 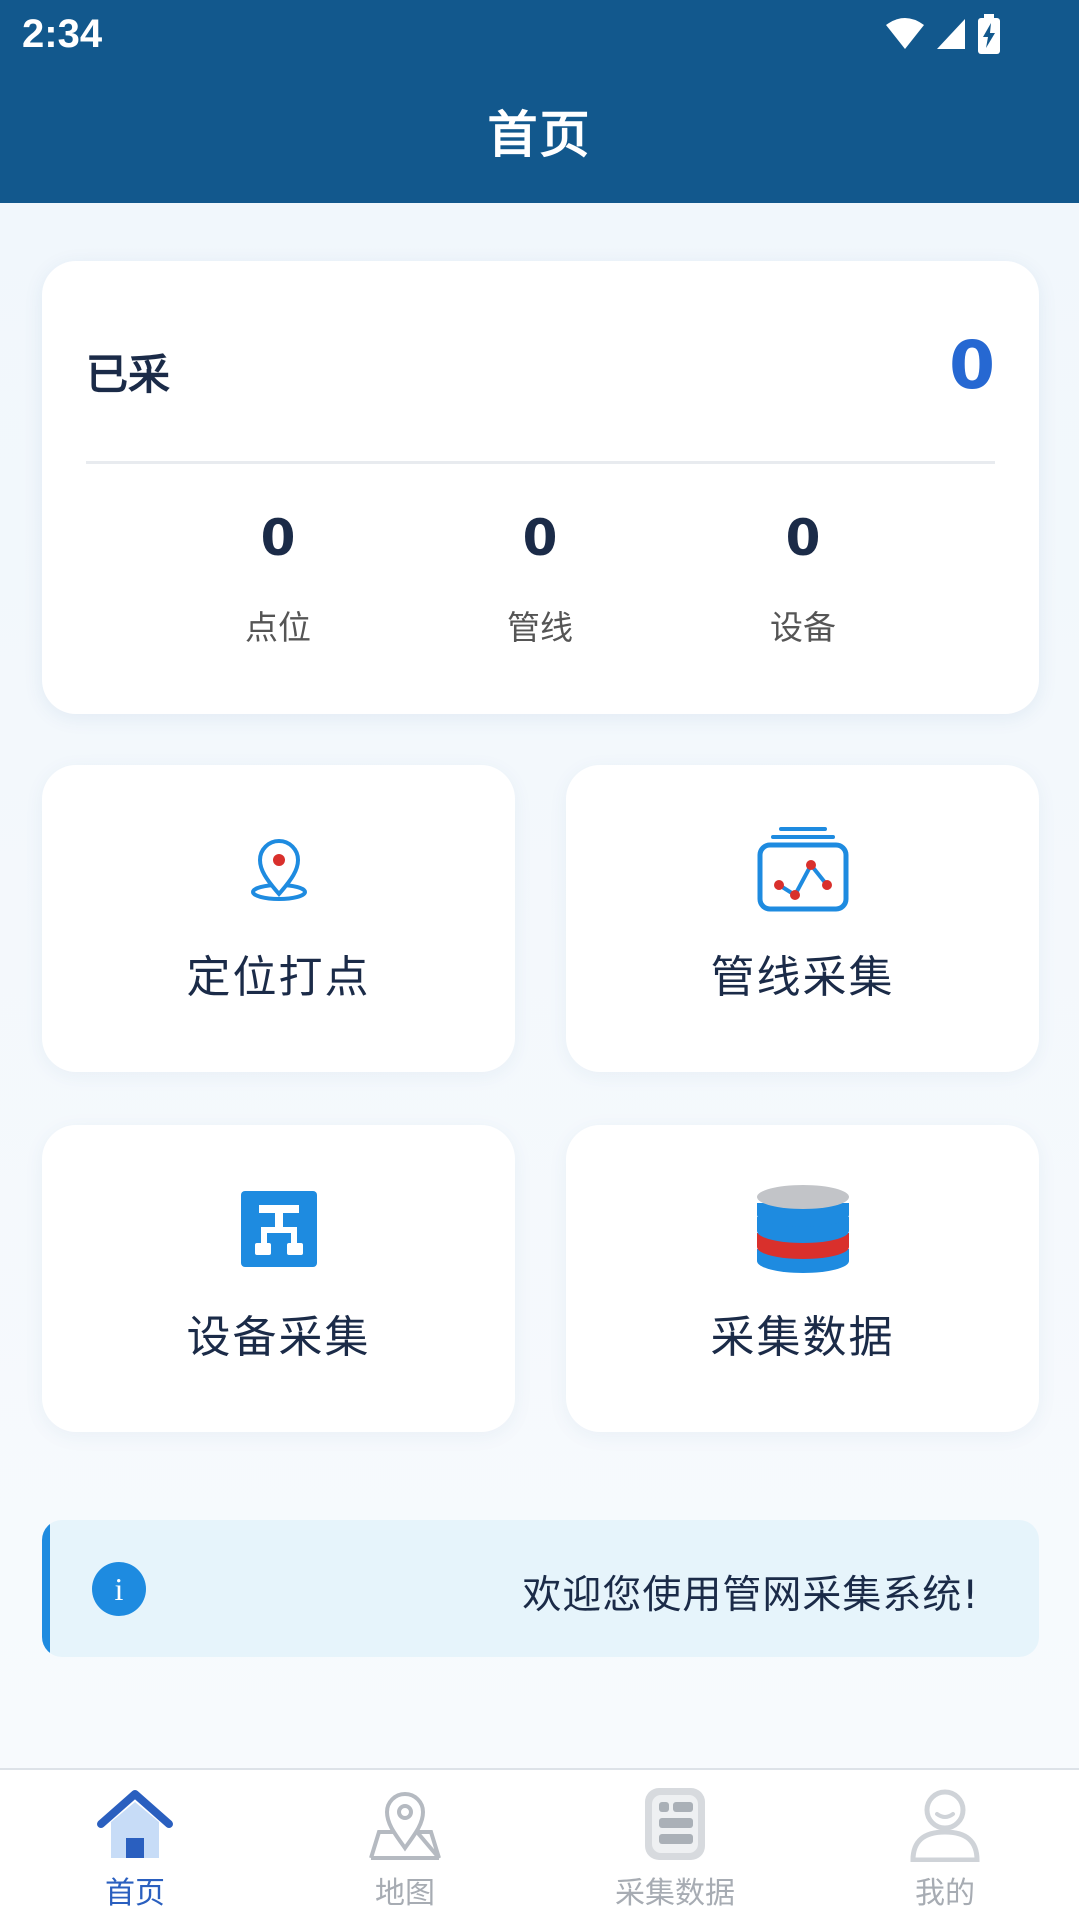 I want to click on welcome-notice: i 欢迎您使用管网采集系统!, so click(x=540, y=1588).